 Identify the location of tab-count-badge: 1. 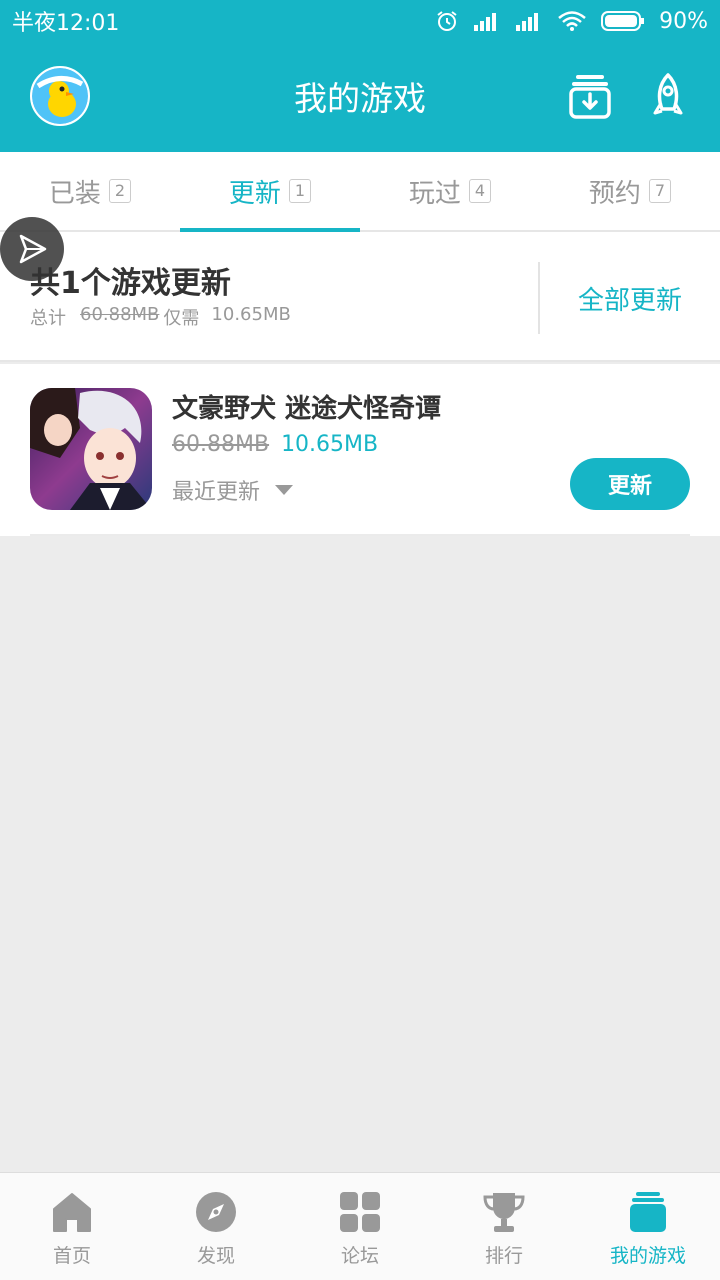
(300, 191).